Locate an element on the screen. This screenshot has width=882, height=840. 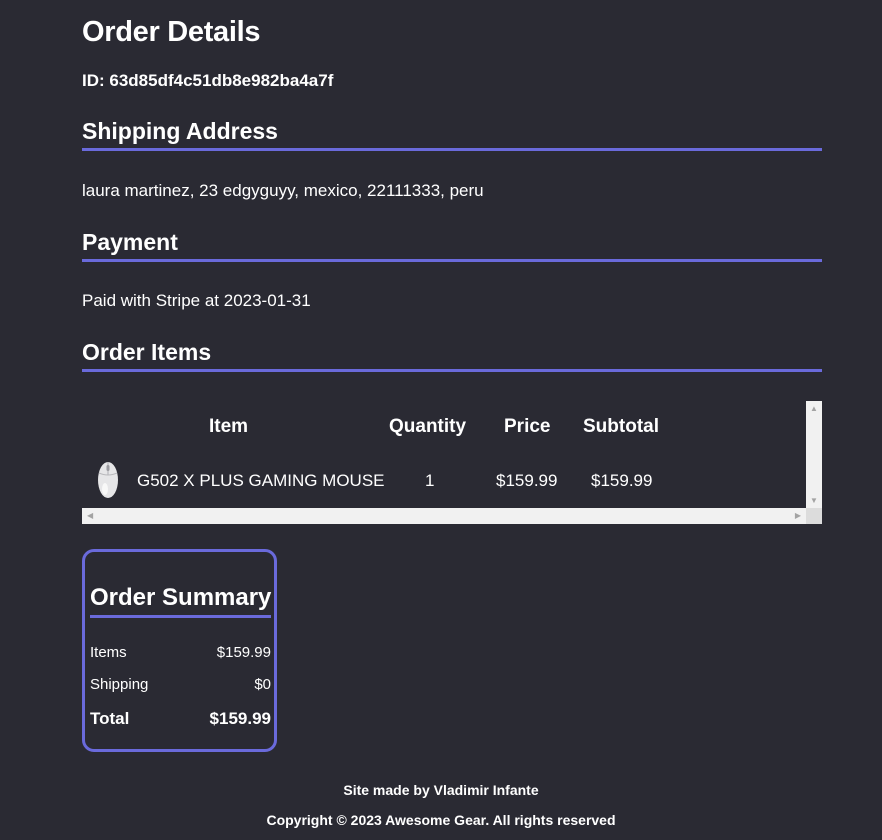
summary-total-row: Total $159.99 is located at coordinates (180, 719).